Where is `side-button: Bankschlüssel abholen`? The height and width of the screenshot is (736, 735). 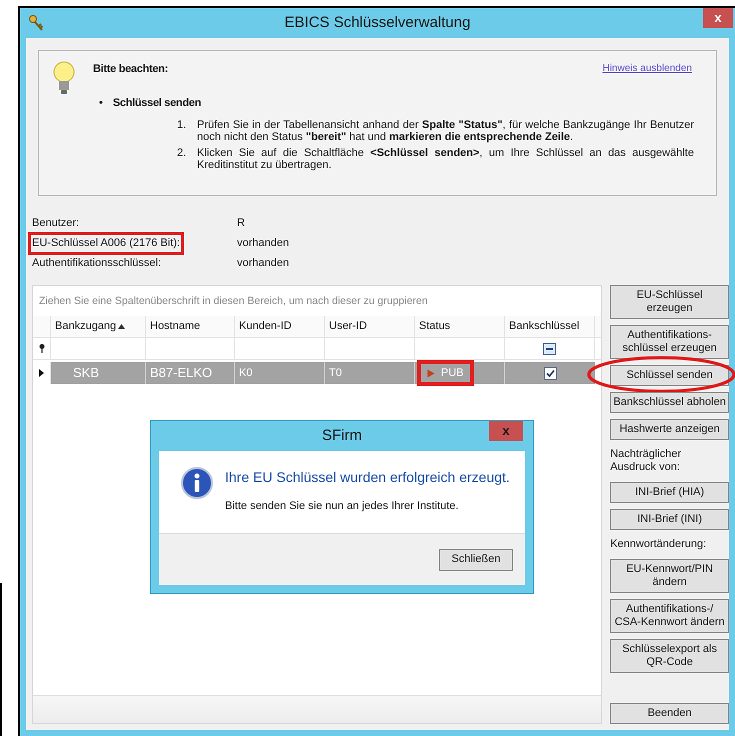 side-button: Bankschlüssel abholen is located at coordinates (669, 402).